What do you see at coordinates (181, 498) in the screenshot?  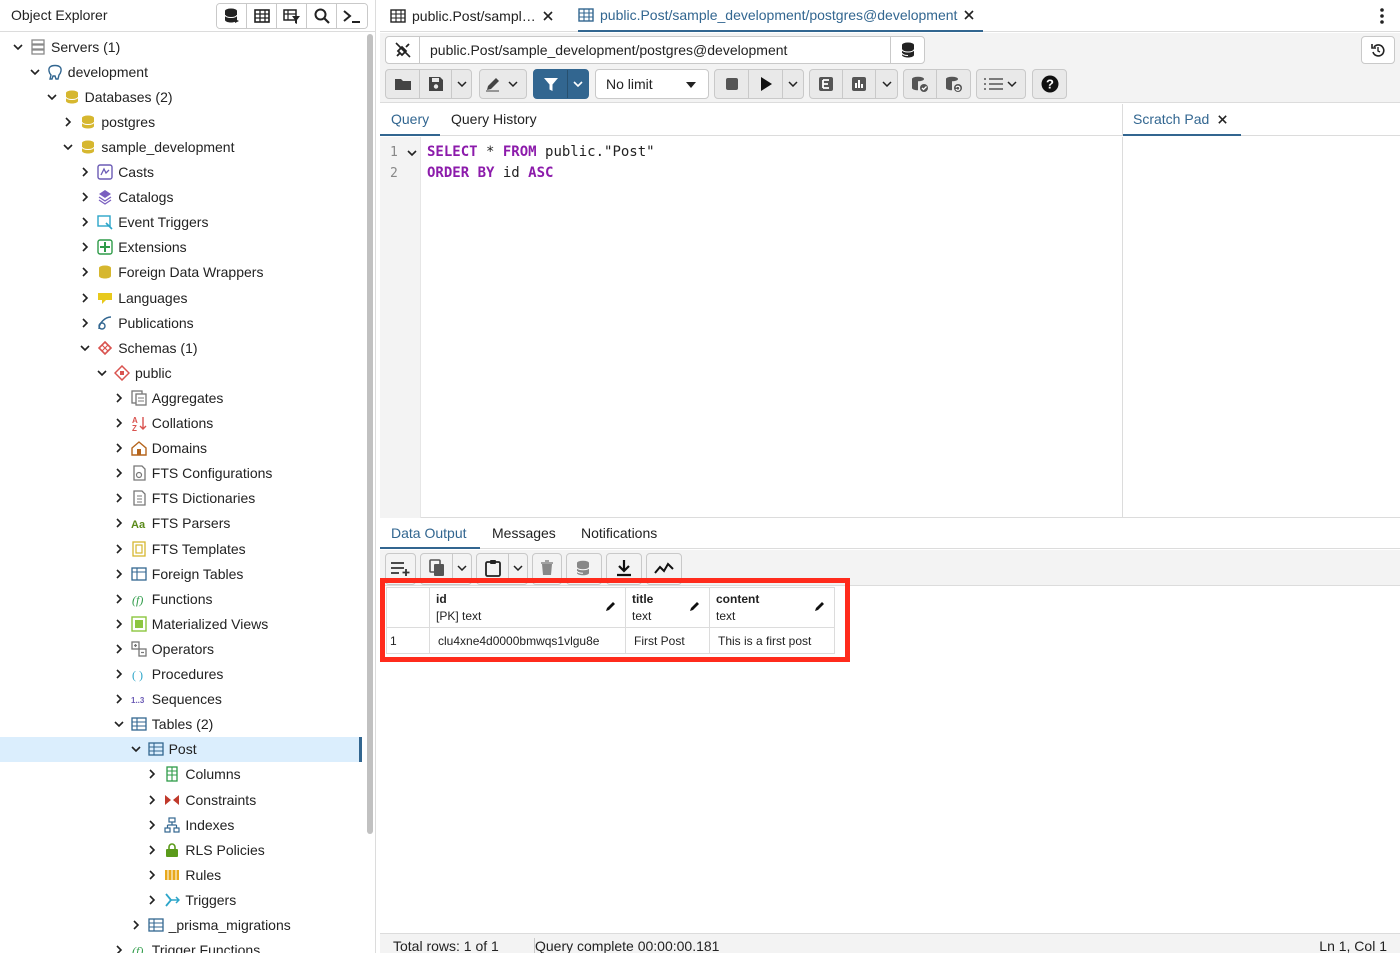 I see `tree-item: FTS Dictionaries` at bounding box center [181, 498].